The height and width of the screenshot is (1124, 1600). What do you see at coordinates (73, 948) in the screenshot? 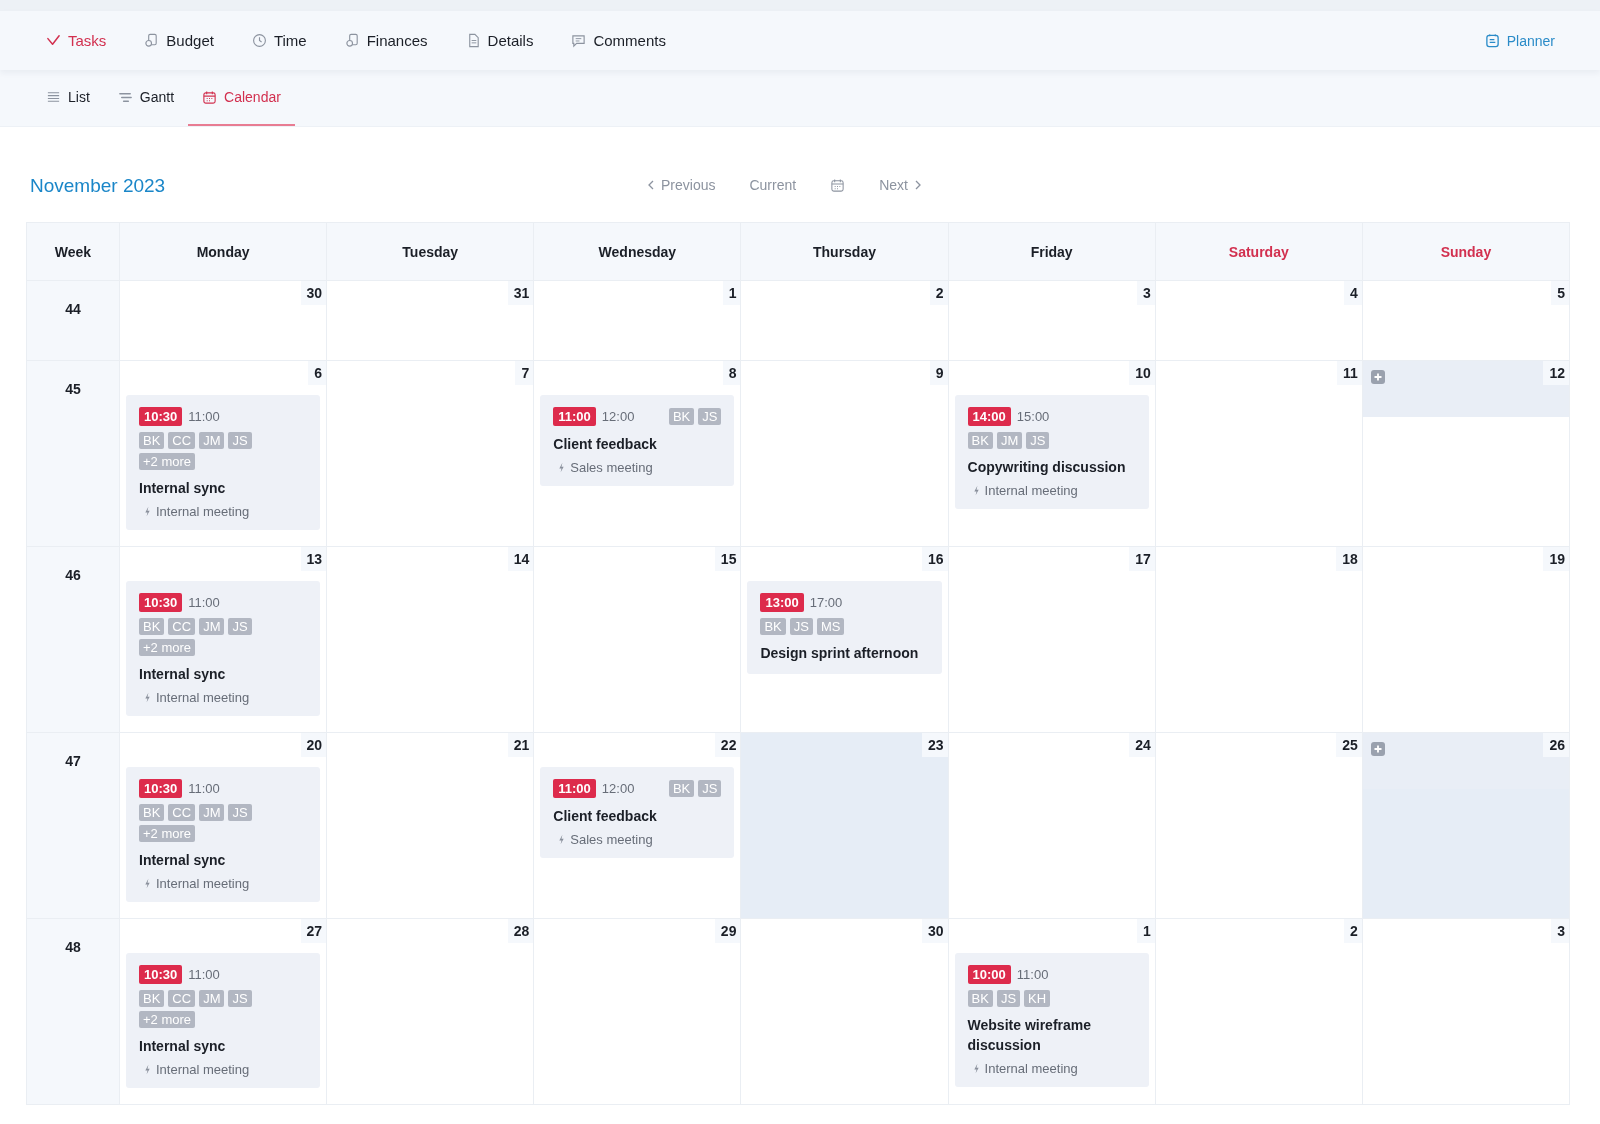
I see `week-number: 48` at bounding box center [73, 948].